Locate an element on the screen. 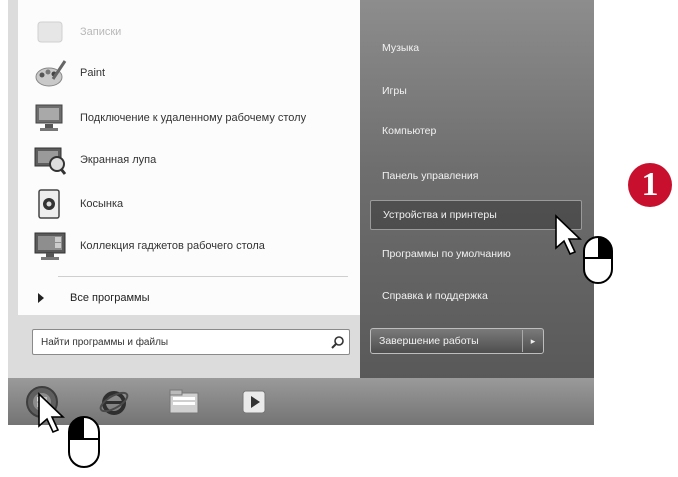 The height and width of the screenshot is (477, 678). search-icon is located at coordinates (338, 342).